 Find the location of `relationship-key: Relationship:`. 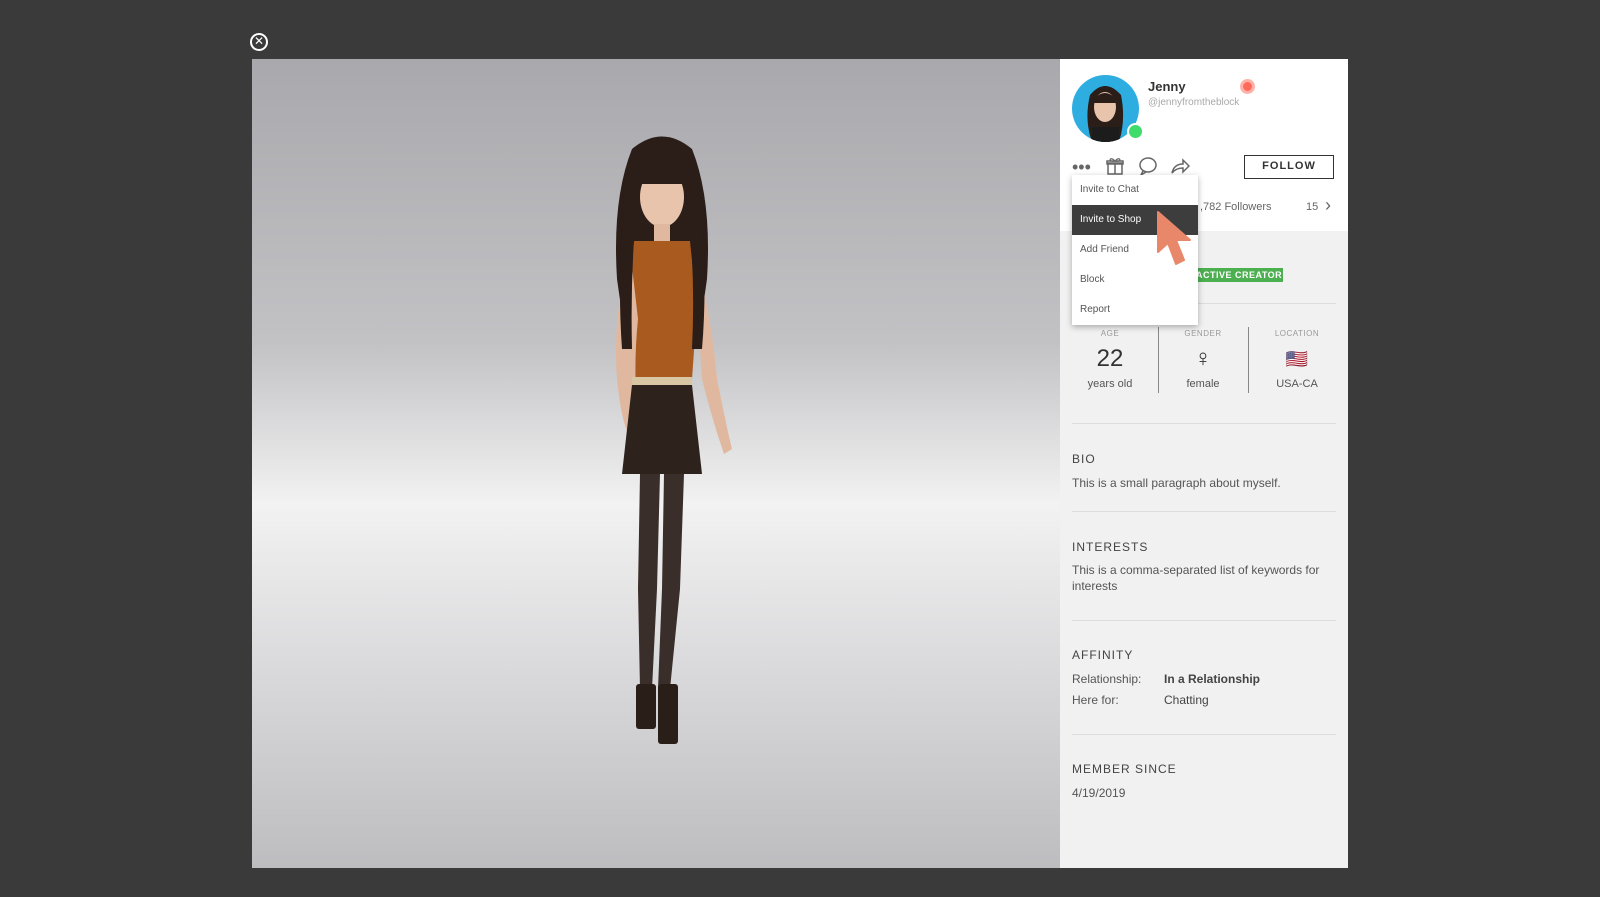

relationship-key: Relationship: is located at coordinates (1107, 679).